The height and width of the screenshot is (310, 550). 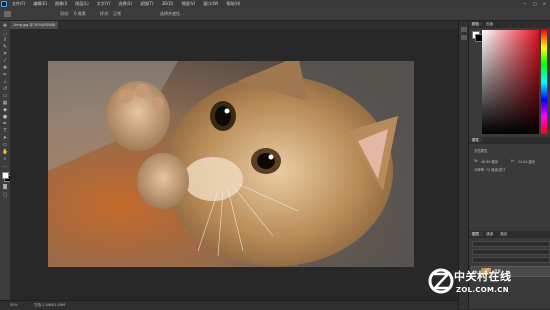 What do you see at coordinates (5, 68) in the screenshot?
I see `healing-tool-icon: ✚` at bounding box center [5, 68].